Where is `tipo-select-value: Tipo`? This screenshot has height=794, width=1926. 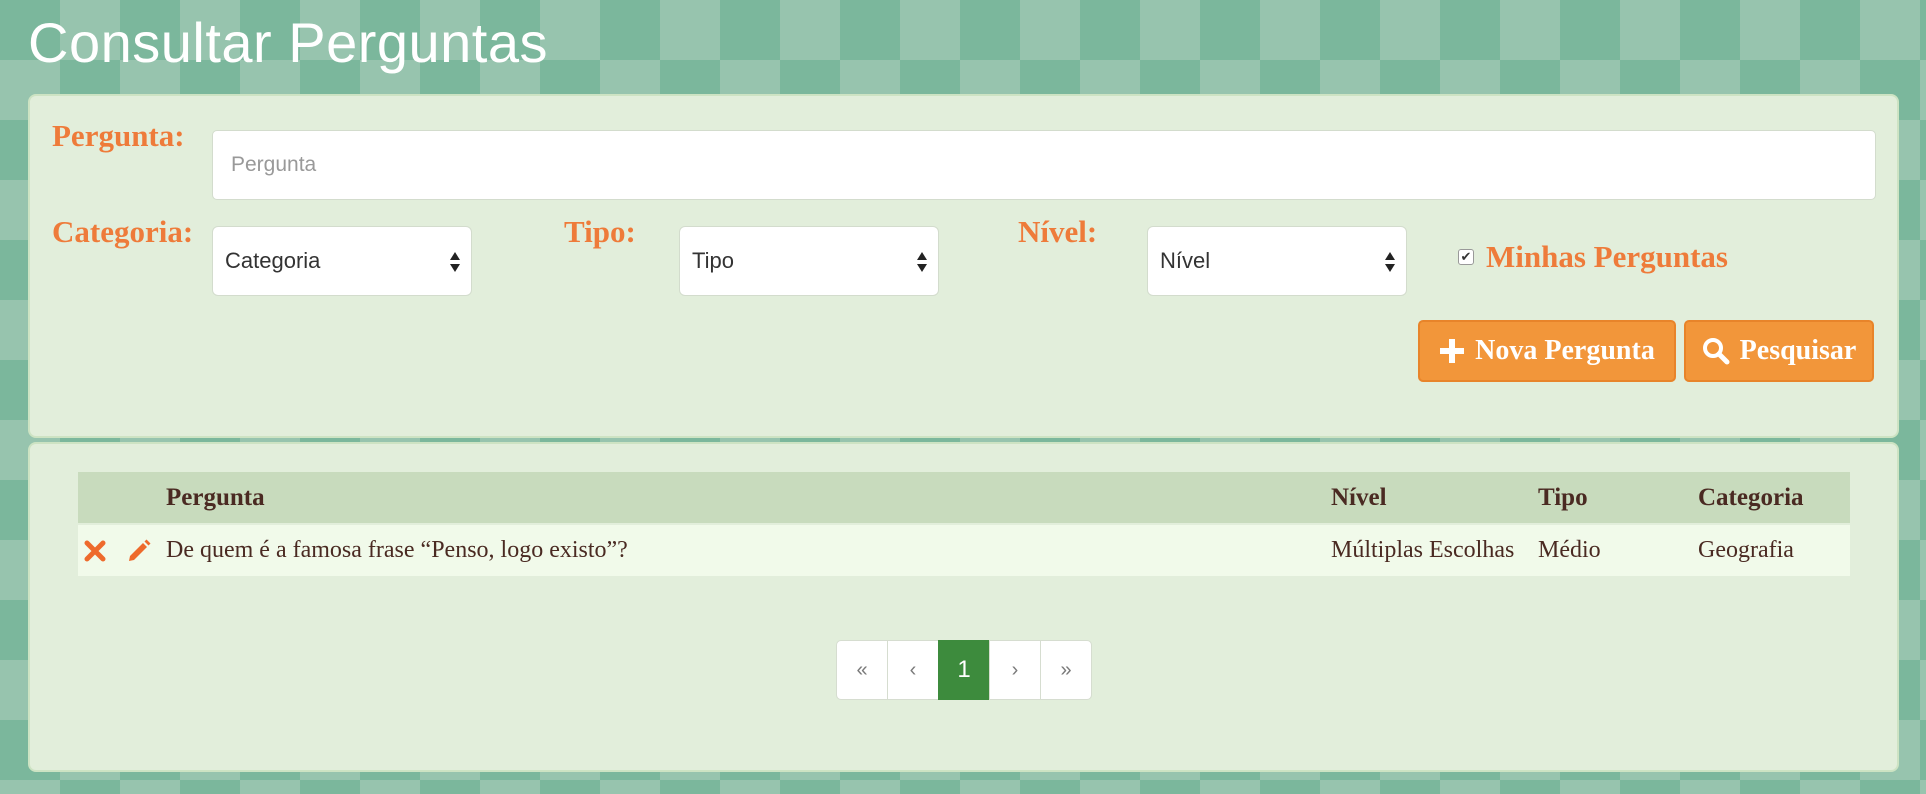 tipo-select-value: Tipo is located at coordinates (713, 260).